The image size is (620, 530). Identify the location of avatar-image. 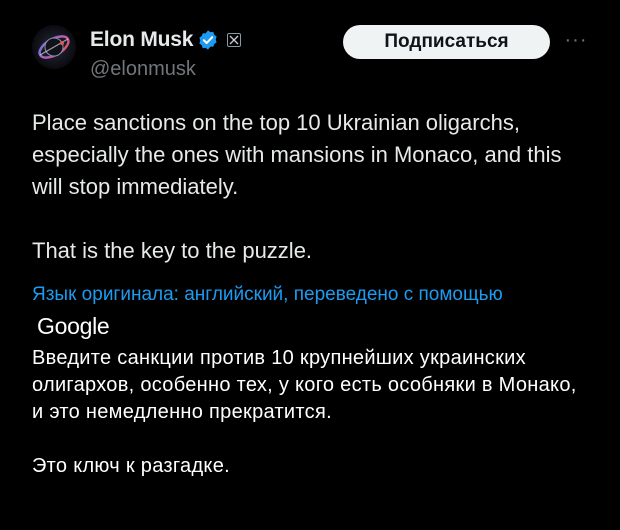
(54, 47).